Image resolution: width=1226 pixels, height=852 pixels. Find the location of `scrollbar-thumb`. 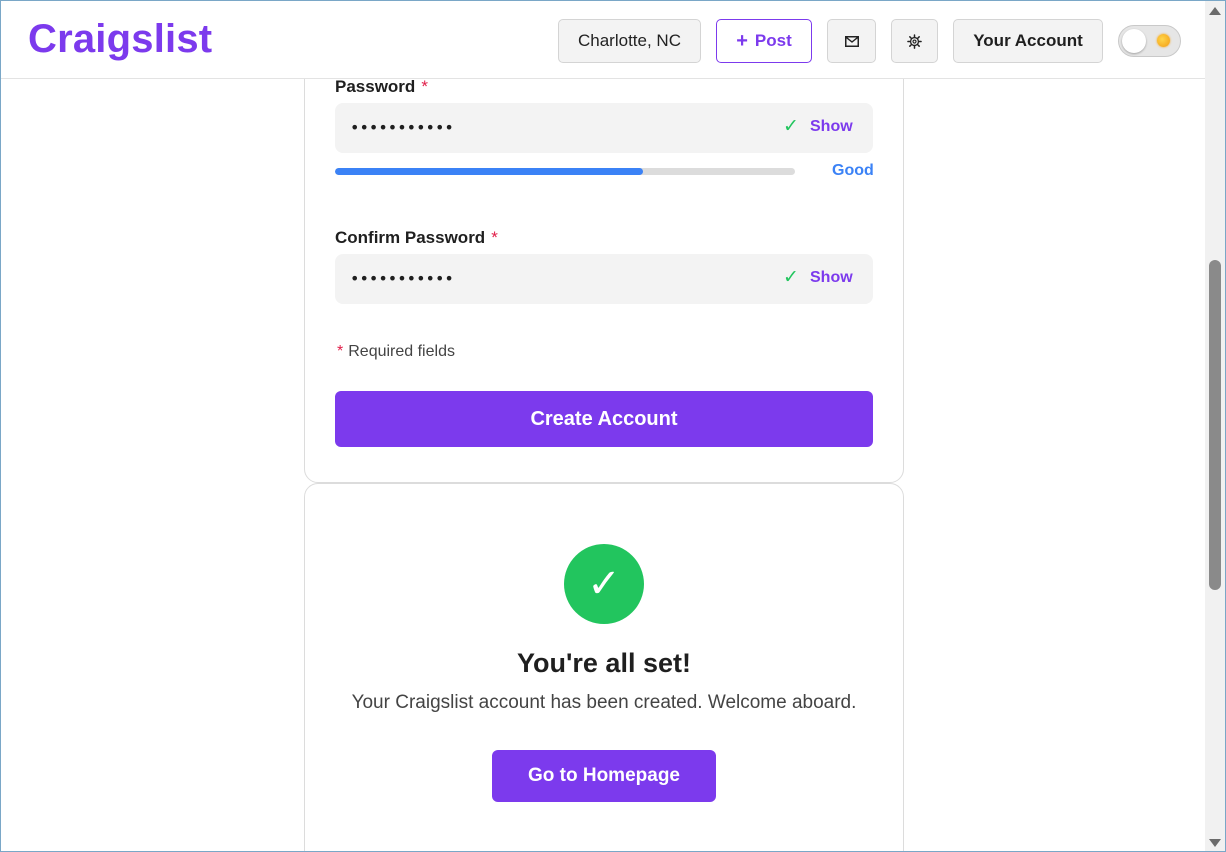

scrollbar-thumb is located at coordinates (1215, 425).